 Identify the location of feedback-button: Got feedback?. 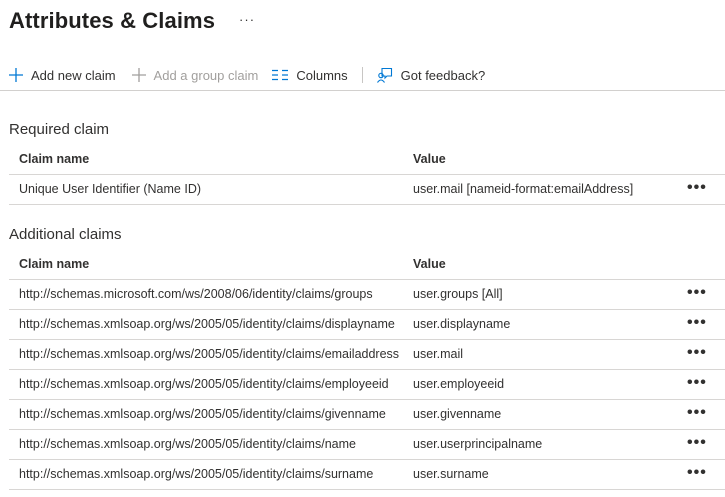
(431, 75).